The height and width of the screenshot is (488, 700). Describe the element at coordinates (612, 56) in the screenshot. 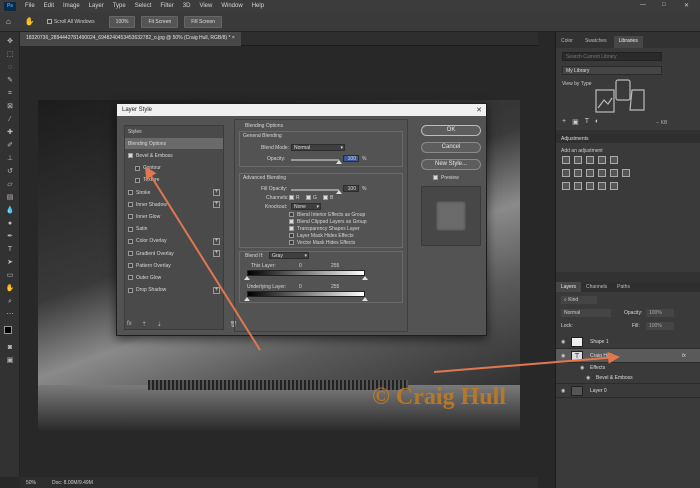

I see `library-search-input: Search Current Library` at that location.